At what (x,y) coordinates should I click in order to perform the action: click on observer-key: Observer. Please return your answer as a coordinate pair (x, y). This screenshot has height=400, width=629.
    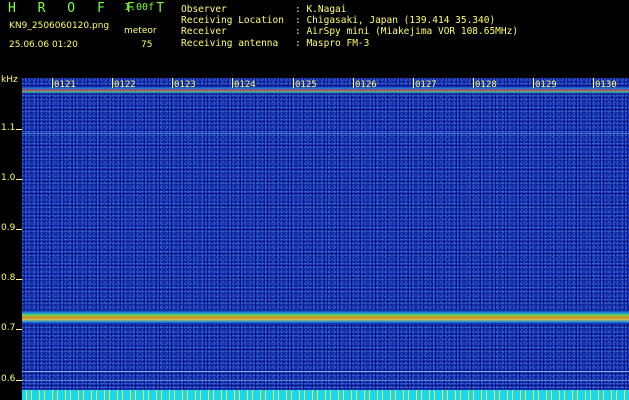
    Looking at the image, I should click on (204, 9).